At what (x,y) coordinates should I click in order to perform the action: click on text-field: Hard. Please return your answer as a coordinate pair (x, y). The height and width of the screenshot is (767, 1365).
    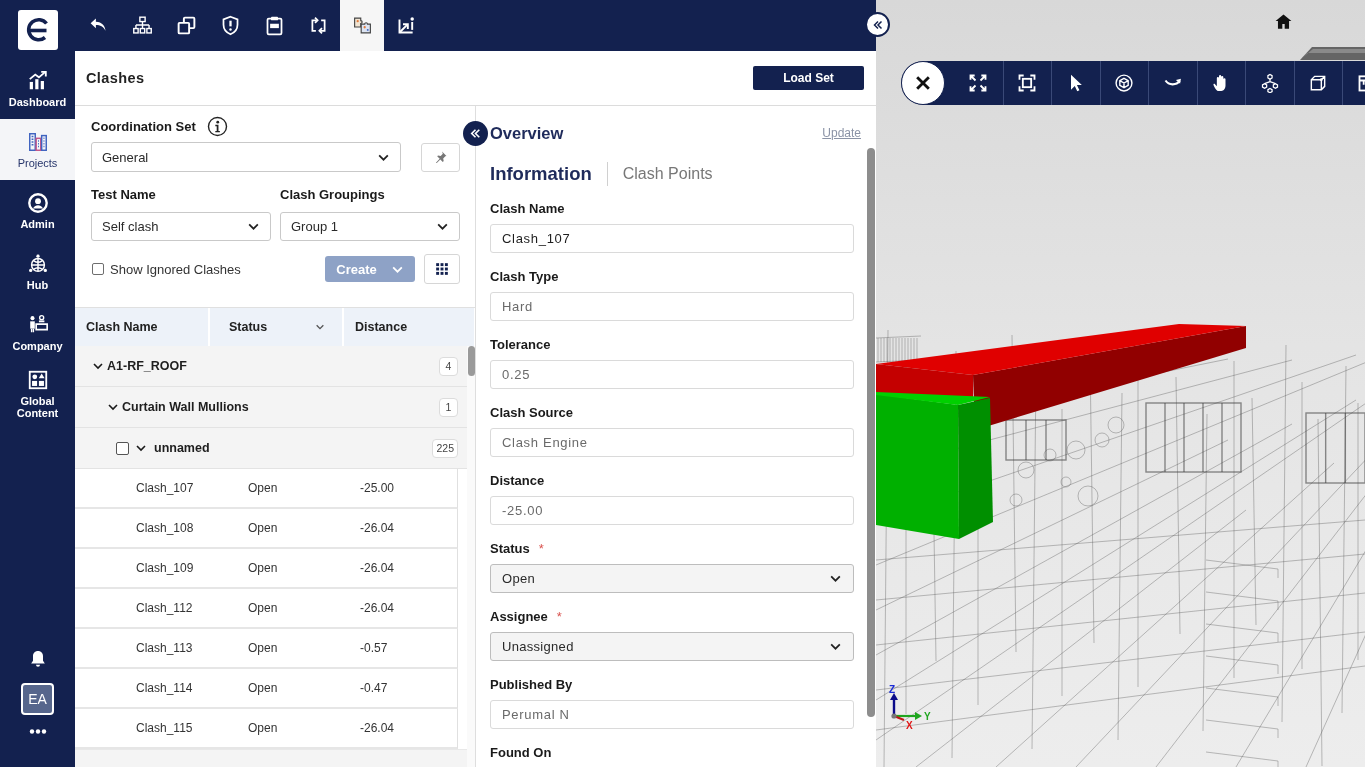
    Looking at the image, I should click on (672, 306).